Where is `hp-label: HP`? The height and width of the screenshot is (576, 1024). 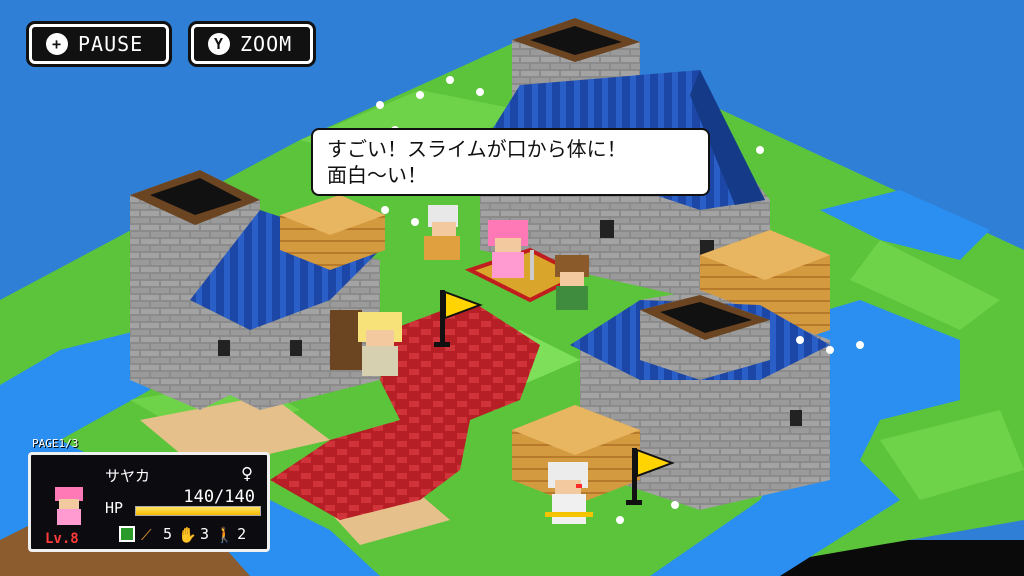
hp-label: HP is located at coordinates (114, 508).